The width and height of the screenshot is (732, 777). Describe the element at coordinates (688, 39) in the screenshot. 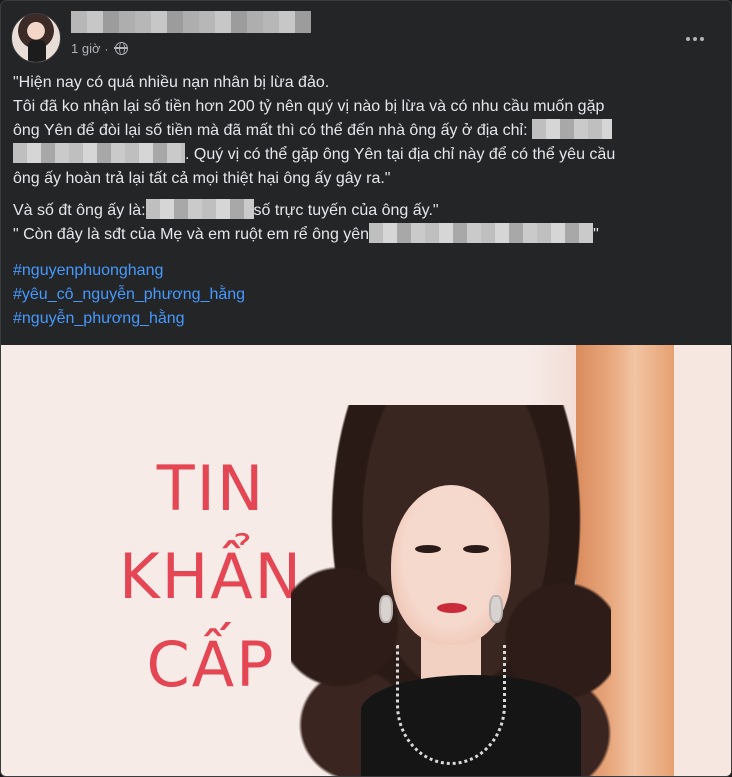

I see `more-horizontal-icon` at that location.